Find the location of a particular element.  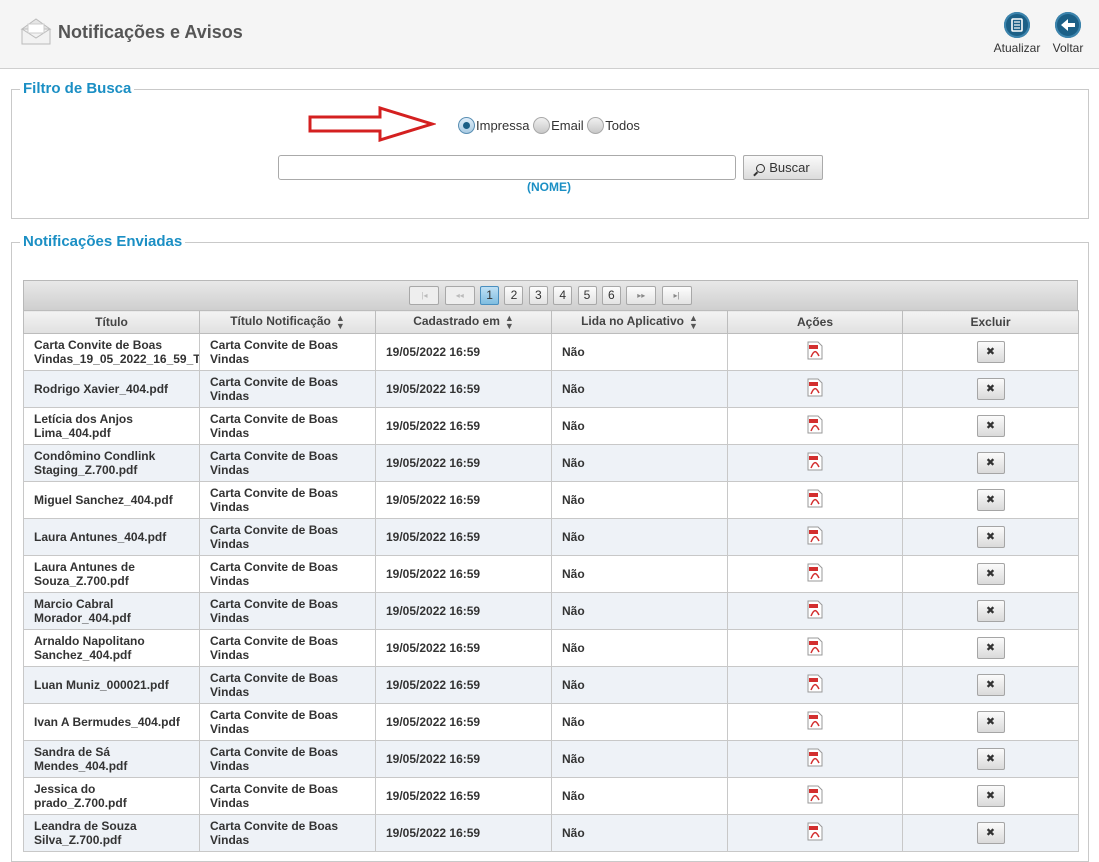

pagination-bar: |◂ ◂◂ 1 2 3 4 5 6 ▸▸ ▸| is located at coordinates (550, 295).